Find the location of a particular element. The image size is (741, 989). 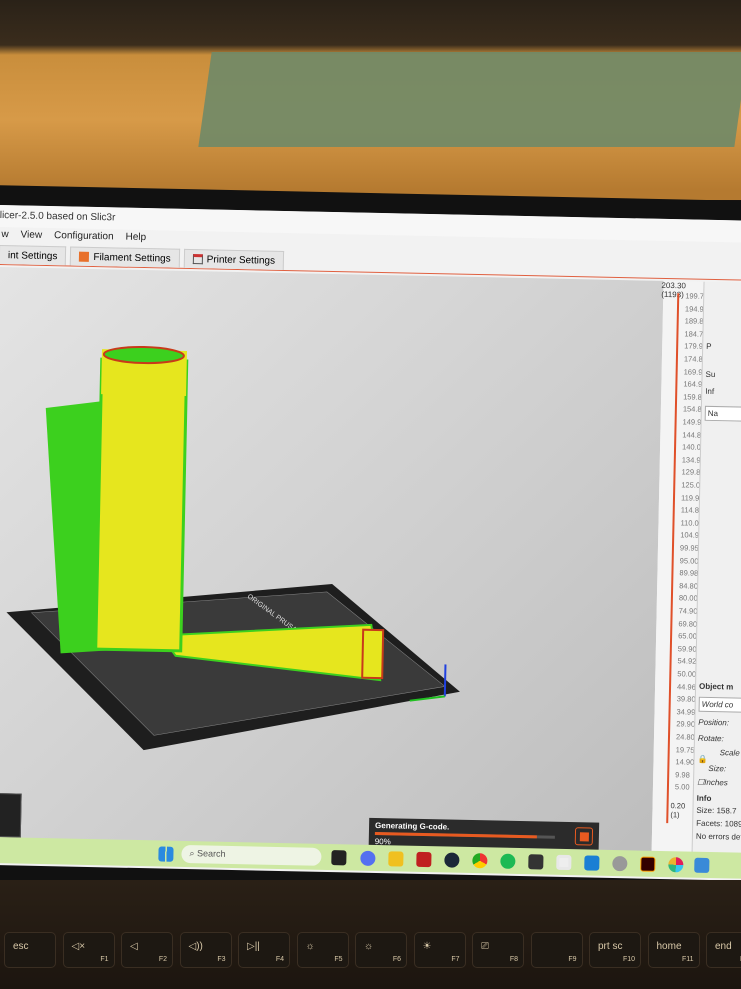

errors-status: No errors dete is located at coordinates (718, 836).